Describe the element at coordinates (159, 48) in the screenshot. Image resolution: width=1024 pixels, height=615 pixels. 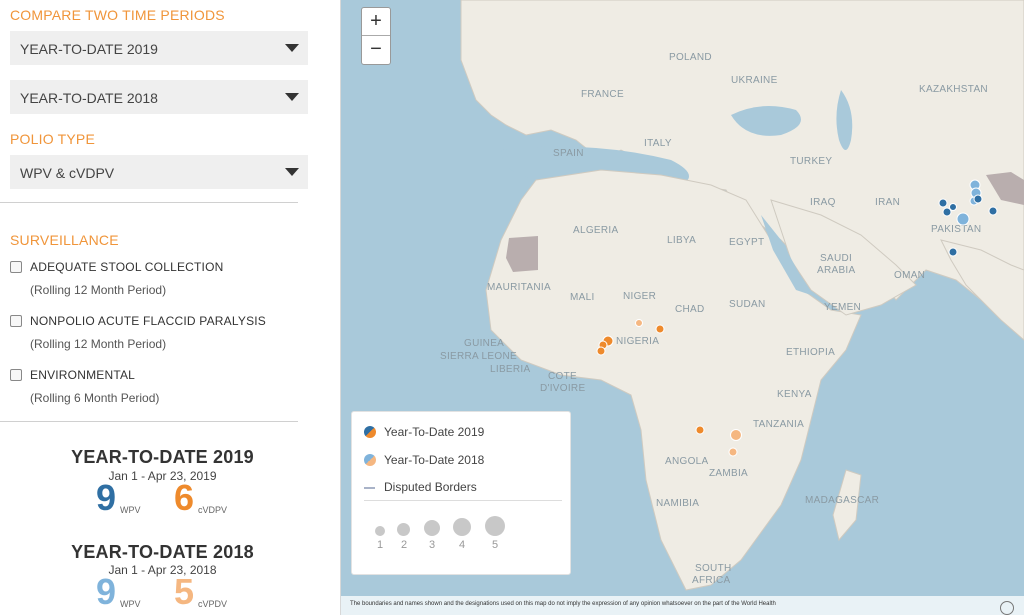
I see `period-a-select: YEAR-TO-DATE 2019` at that location.